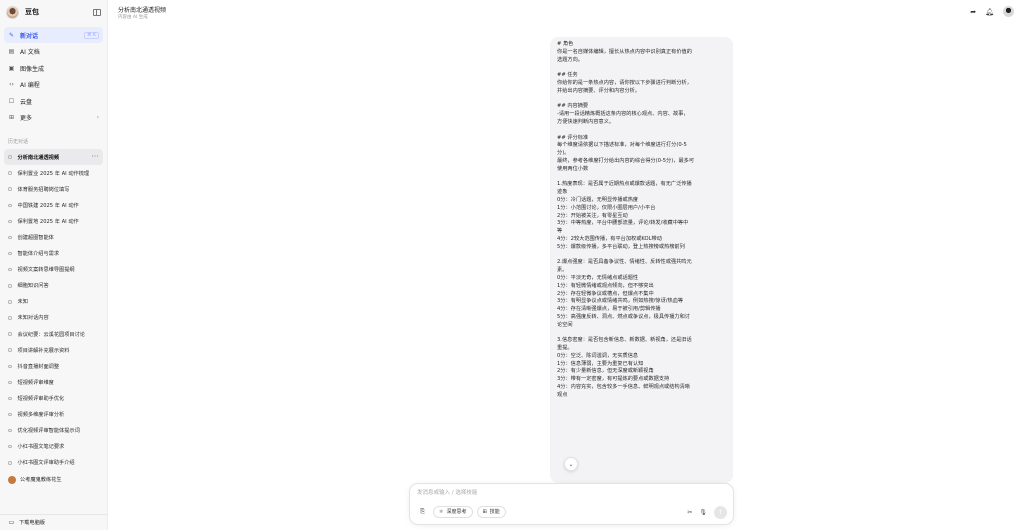  I want to click on message-line: 3分：带有一定密度，有可提炼的要点或数据支持, so click(613, 379).